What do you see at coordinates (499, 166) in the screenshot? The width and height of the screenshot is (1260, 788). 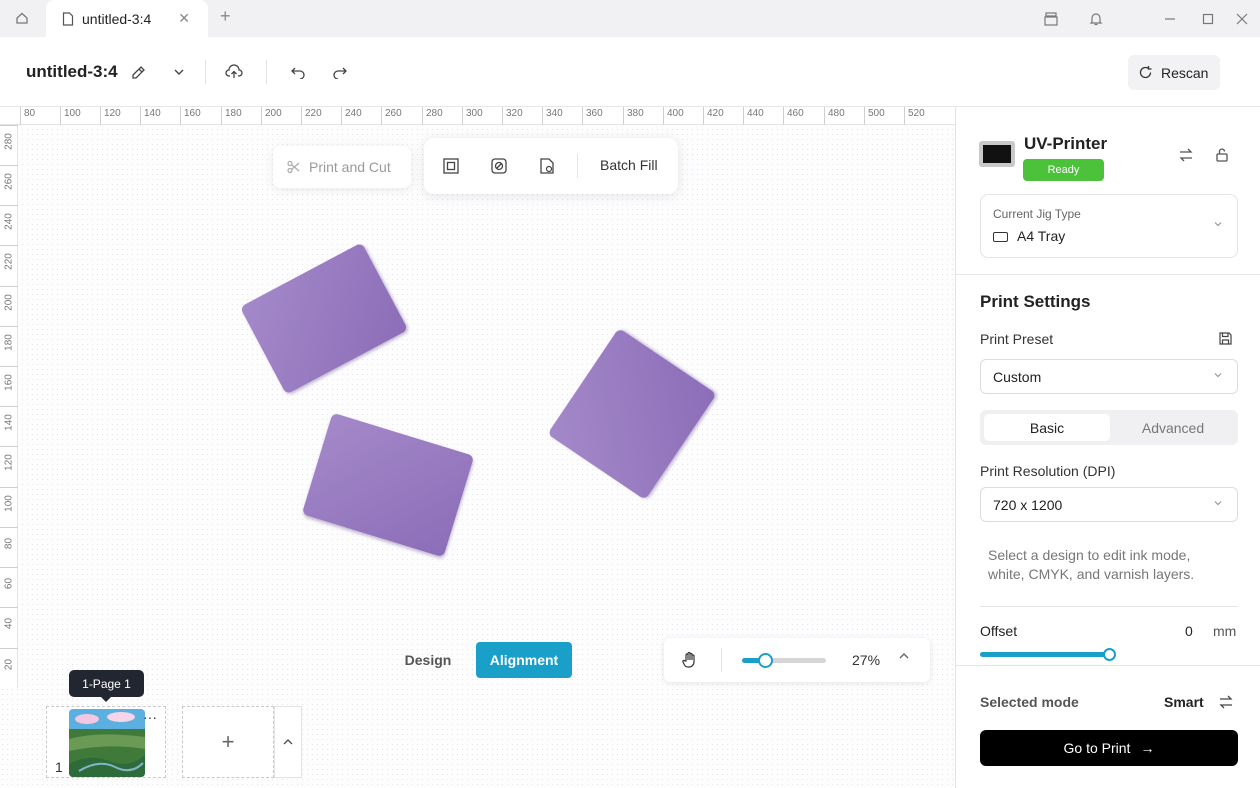 I see `mask-icon` at bounding box center [499, 166].